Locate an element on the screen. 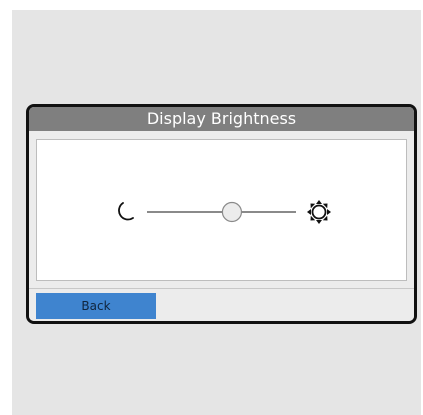  moon-icon is located at coordinates (126, 211).